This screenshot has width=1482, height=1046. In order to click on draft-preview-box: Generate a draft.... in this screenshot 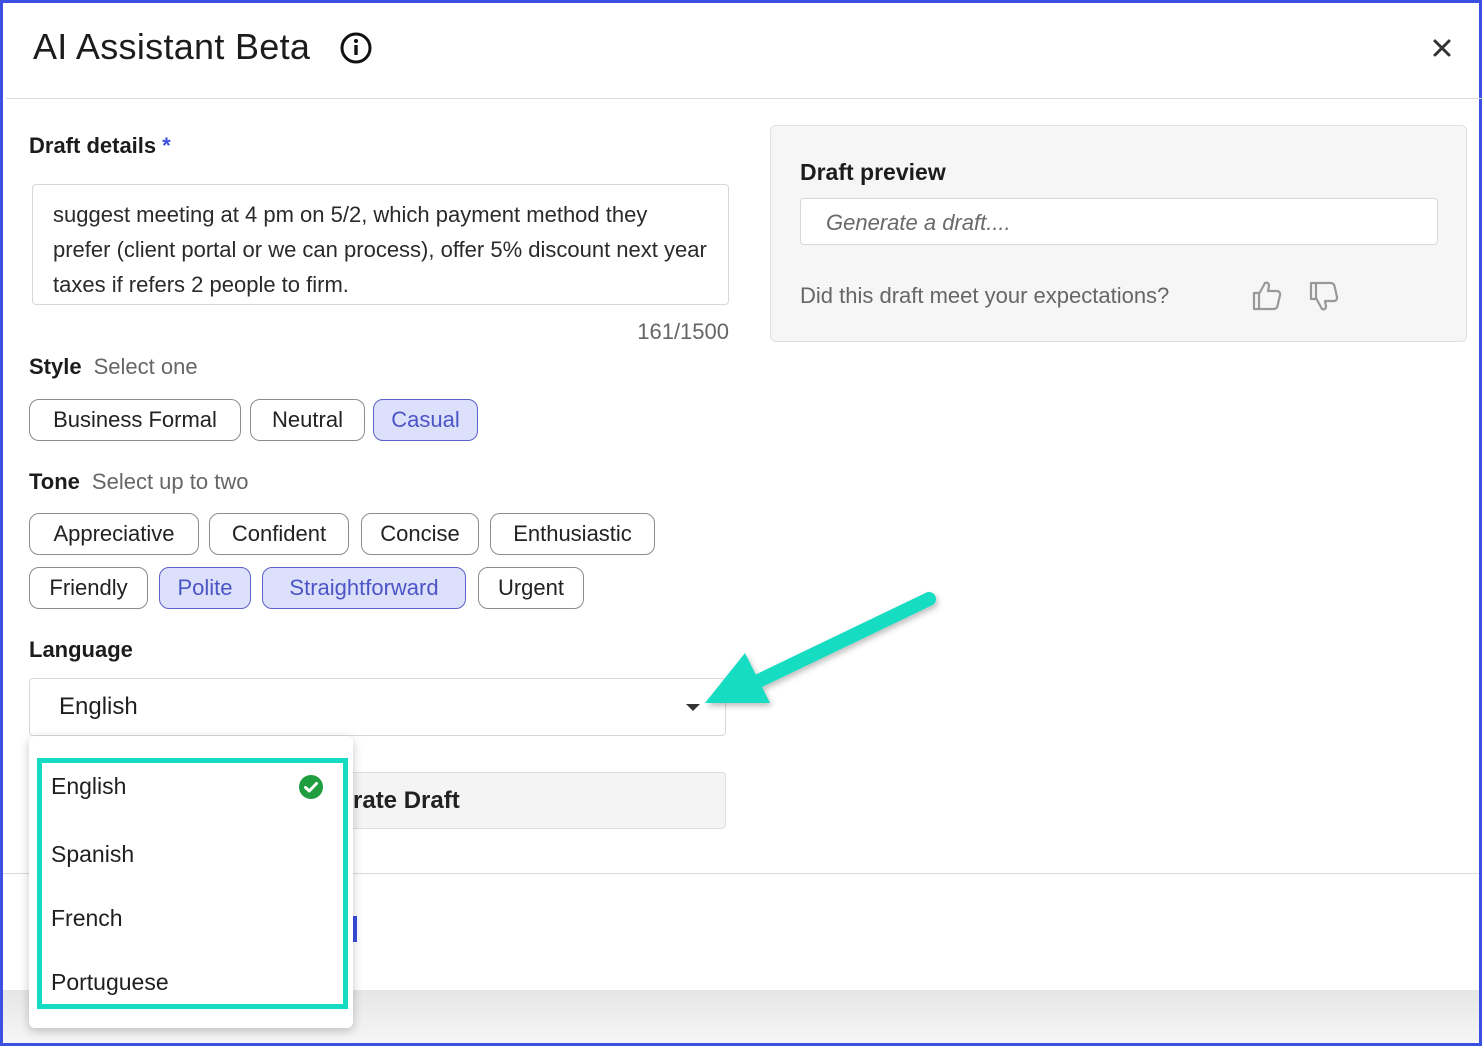, I will do `click(1119, 221)`.